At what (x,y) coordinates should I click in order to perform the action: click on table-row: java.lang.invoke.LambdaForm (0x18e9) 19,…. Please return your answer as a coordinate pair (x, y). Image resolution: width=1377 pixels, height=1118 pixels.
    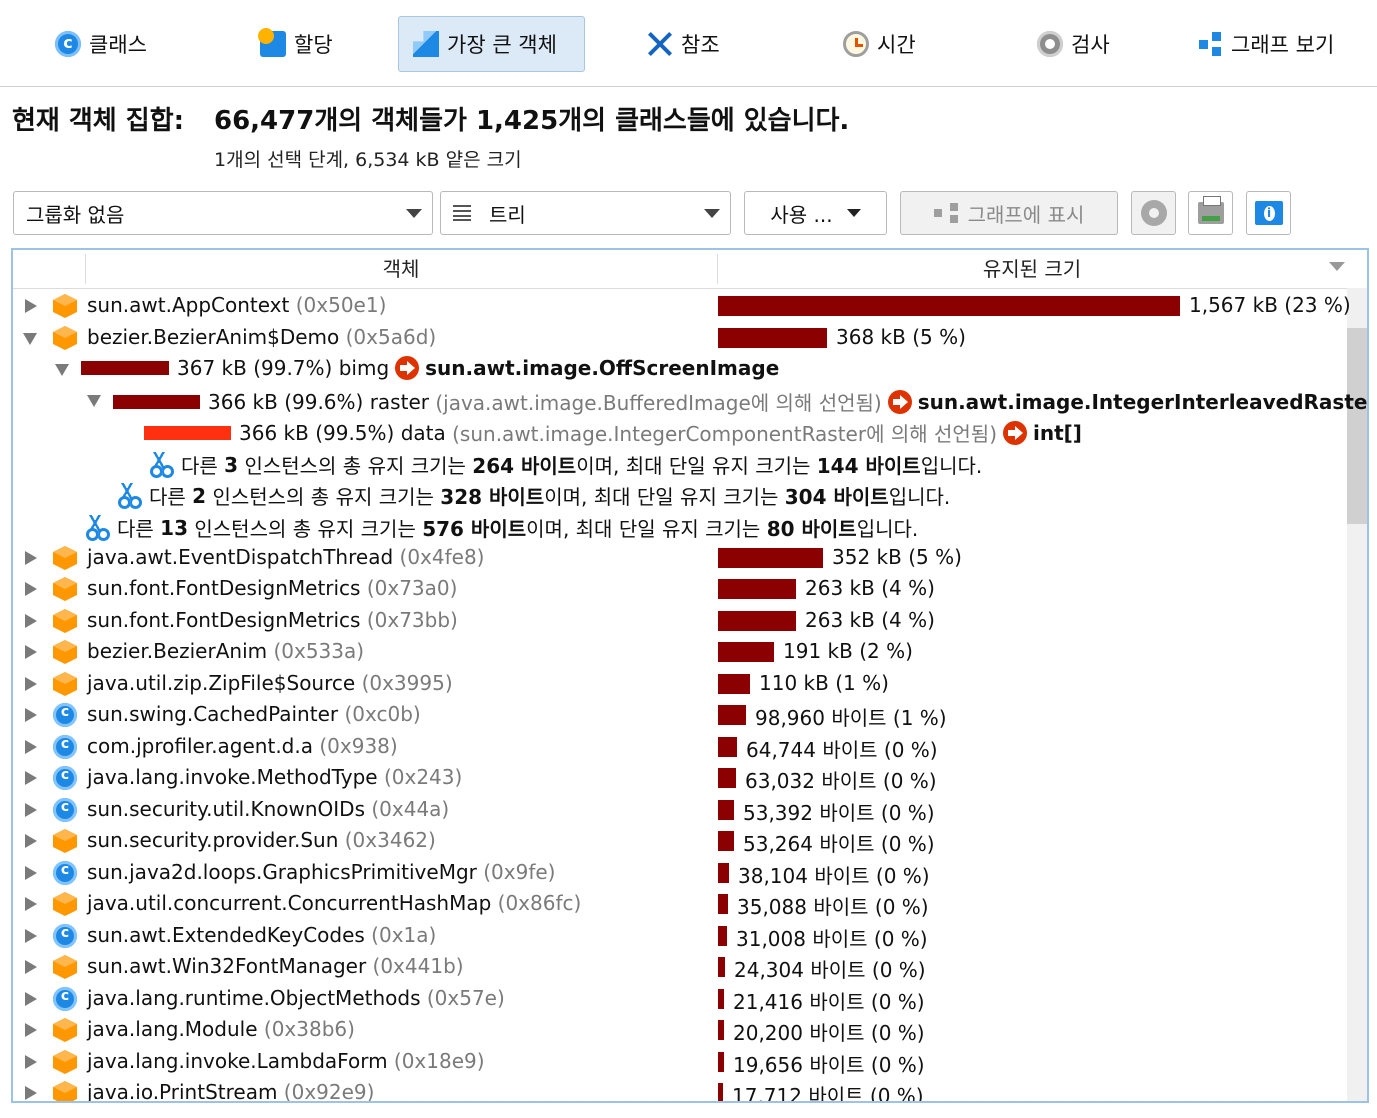
    Looking at the image, I should click on (680, 1061).